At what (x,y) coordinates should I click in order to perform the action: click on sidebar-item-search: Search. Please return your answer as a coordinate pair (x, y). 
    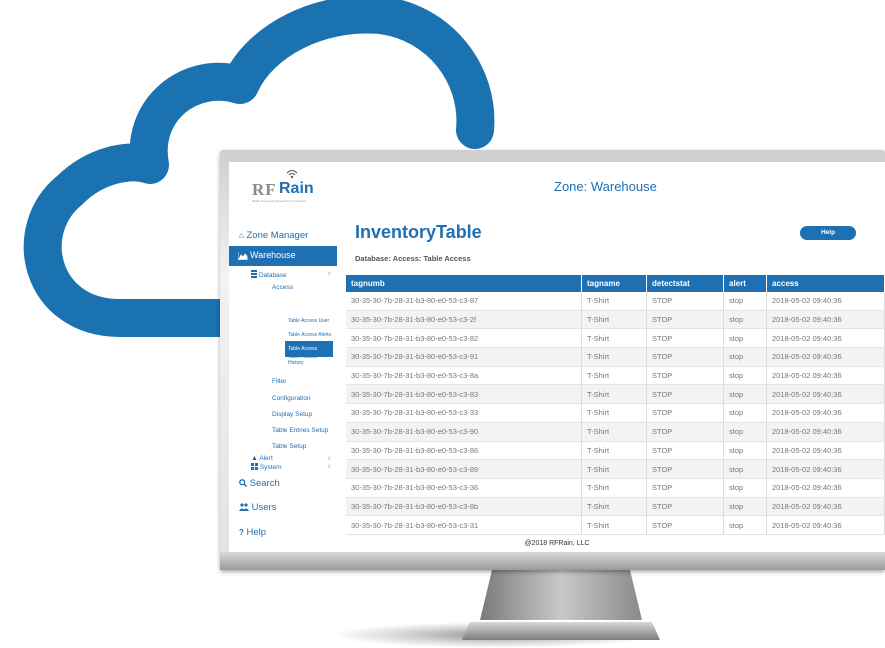
    Looking at the image, I should click on (259, 483).